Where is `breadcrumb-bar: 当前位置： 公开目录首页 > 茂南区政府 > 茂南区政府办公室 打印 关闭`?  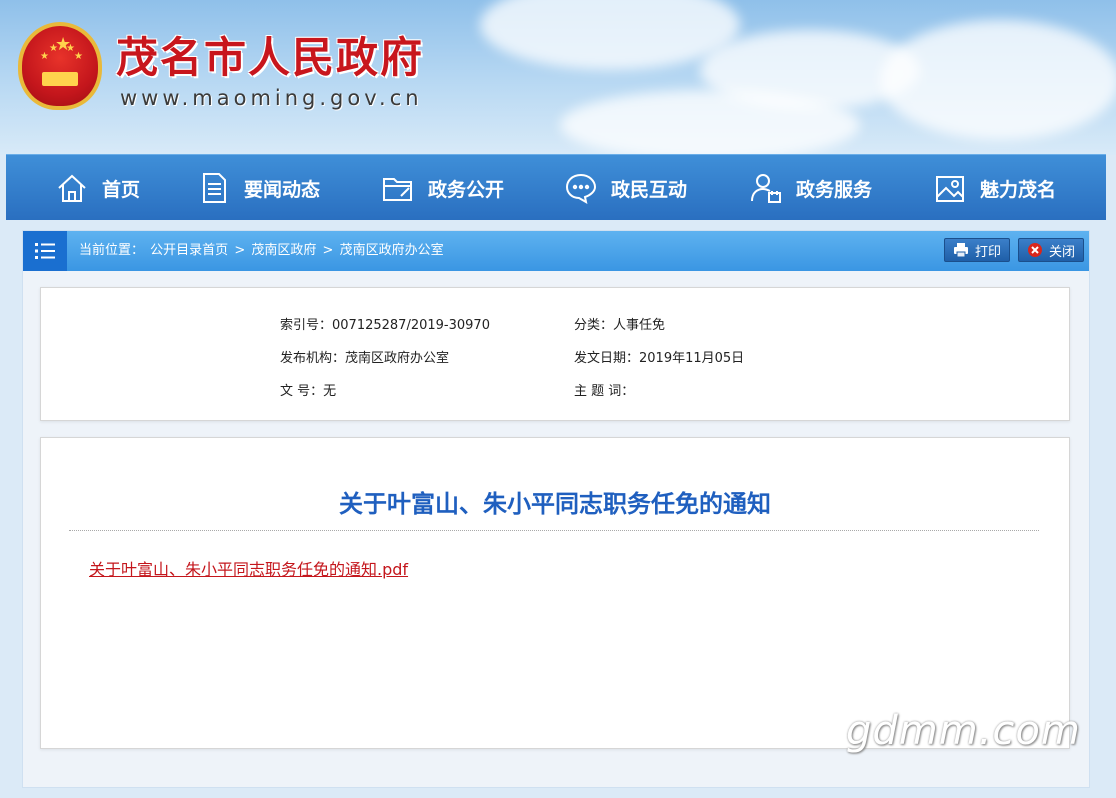 breadcrumb-bar: 当前位置： 公开目录首页 > 茂南区政府 > 茂南区政府办公室 打印 关闭 is located at coordinates (556, 251).